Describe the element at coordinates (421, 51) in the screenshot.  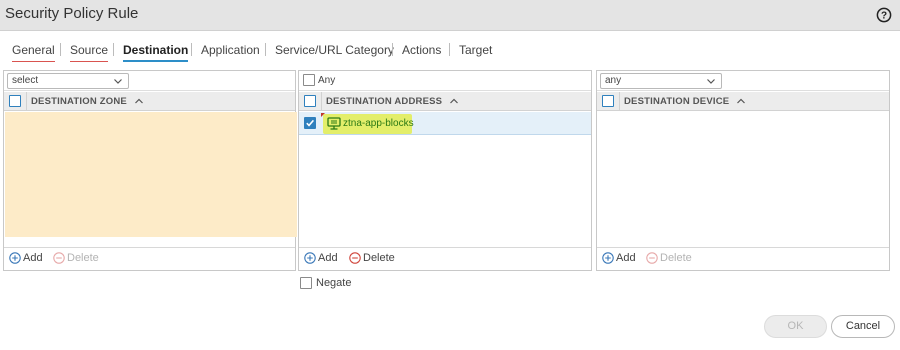
I see `tab-actions: Actions` at that location.